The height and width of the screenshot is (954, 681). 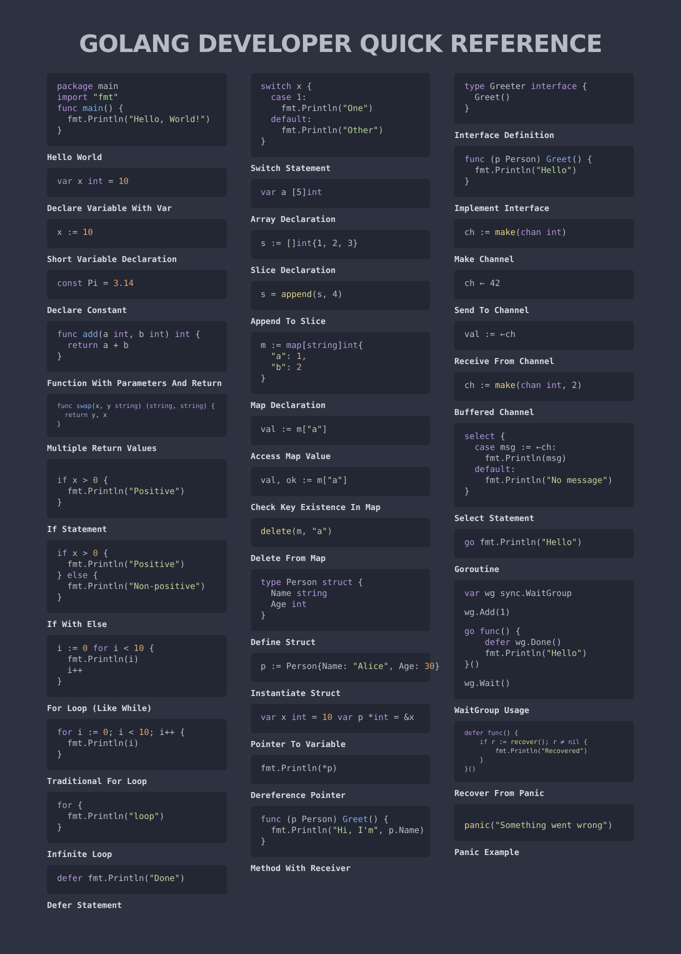 I want to click on snippet-label: If Statement, so click(x=77, y=529).